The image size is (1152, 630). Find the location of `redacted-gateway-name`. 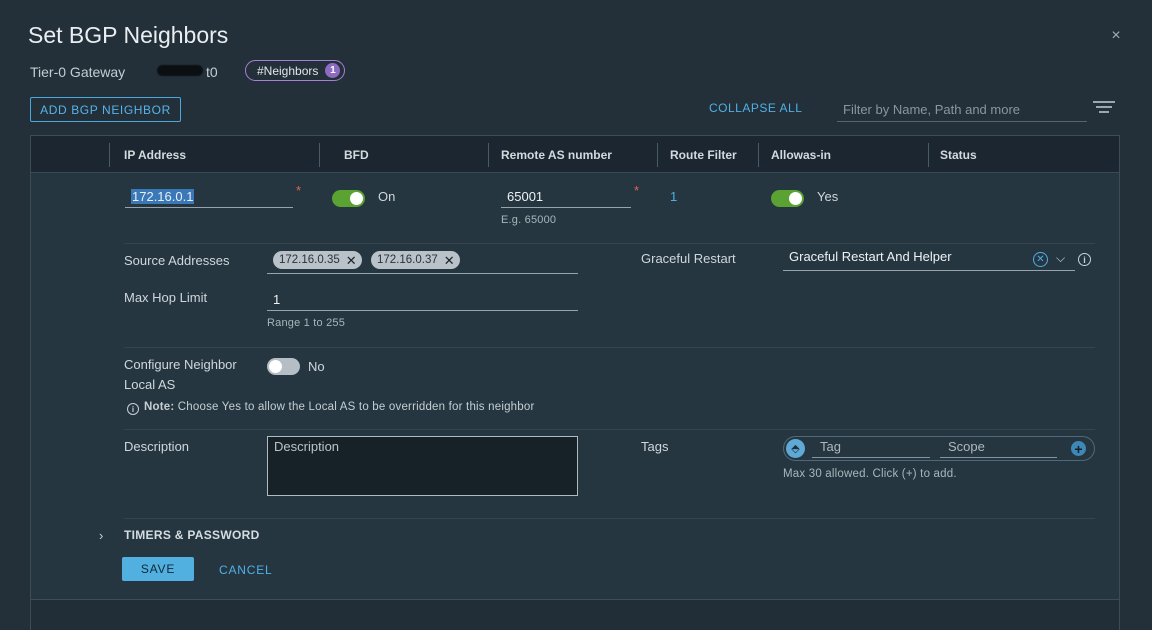

redacted-gateway-name is located at coordinates (180, 70).